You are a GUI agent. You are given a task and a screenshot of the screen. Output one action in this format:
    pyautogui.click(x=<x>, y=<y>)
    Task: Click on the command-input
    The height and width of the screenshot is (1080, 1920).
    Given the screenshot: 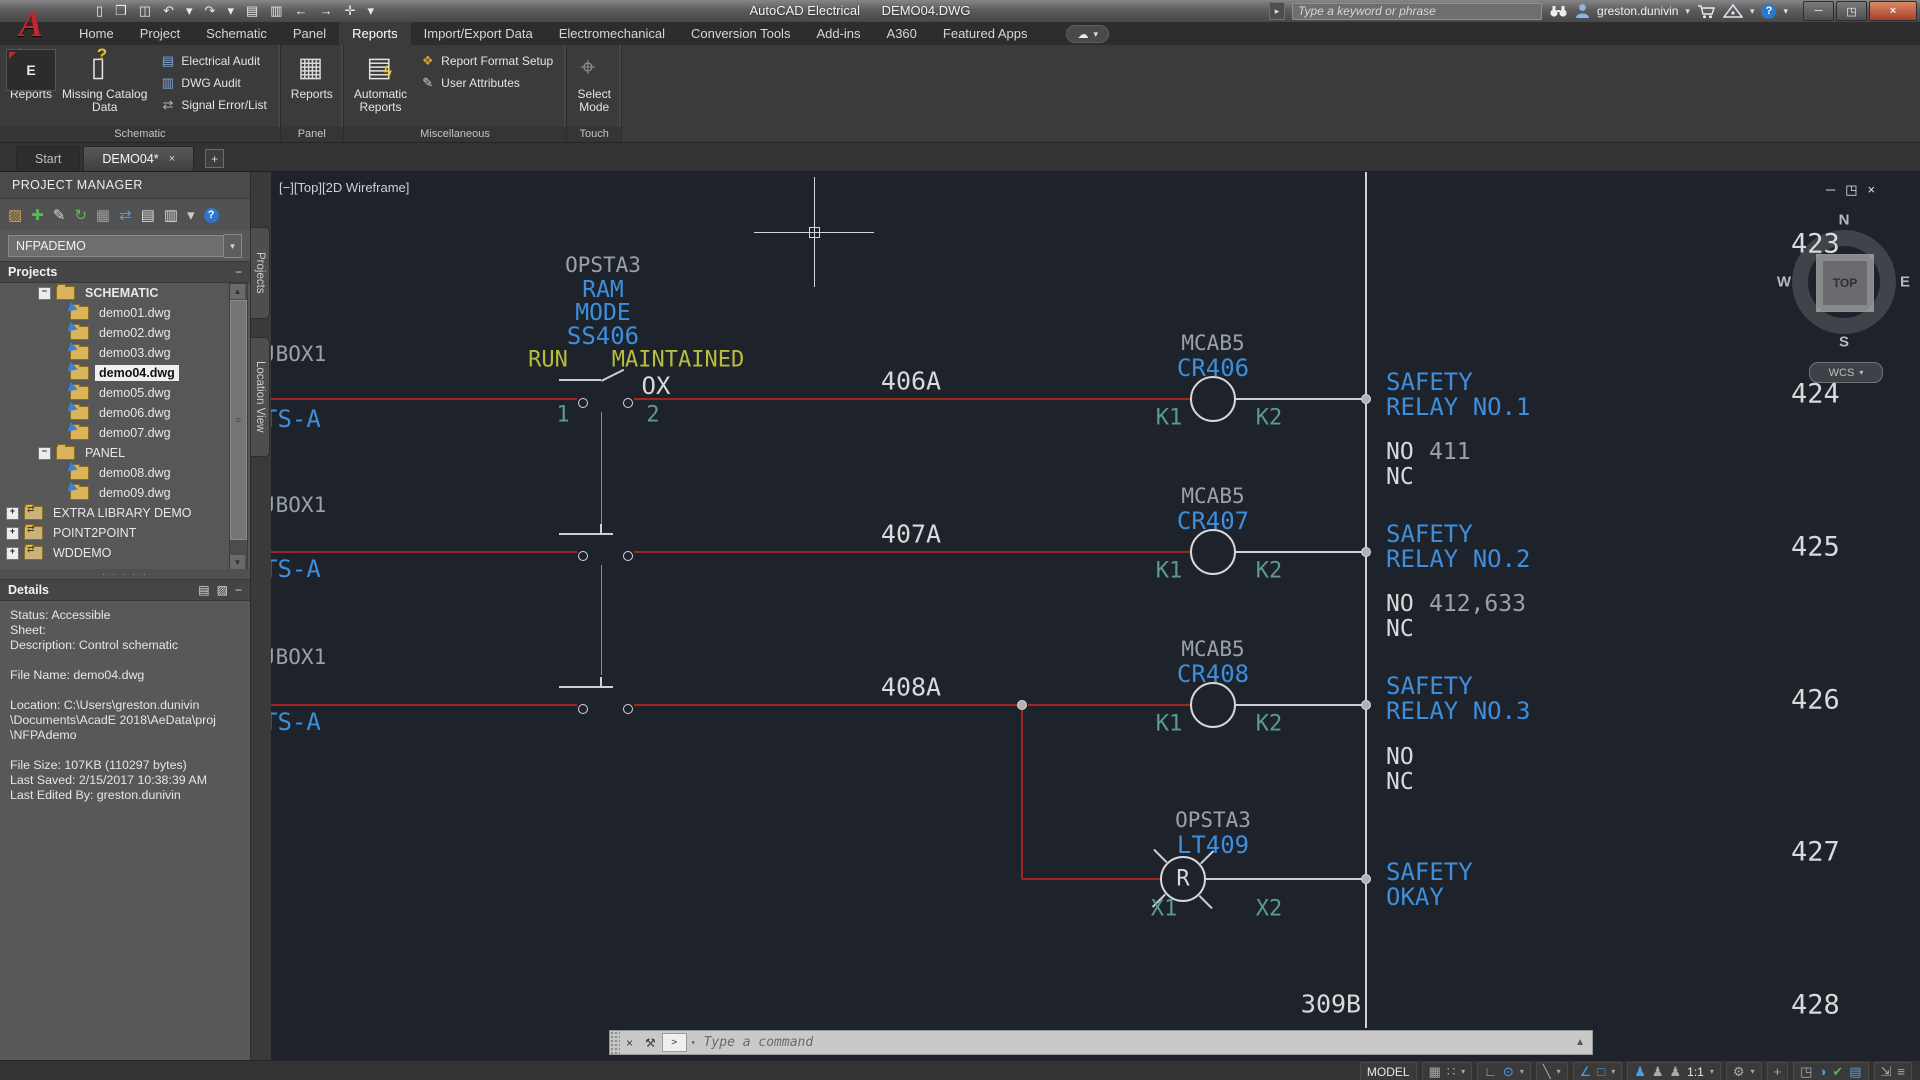 What is the action you would take?
    pyautogui.click(x=1138, y=1042)
    